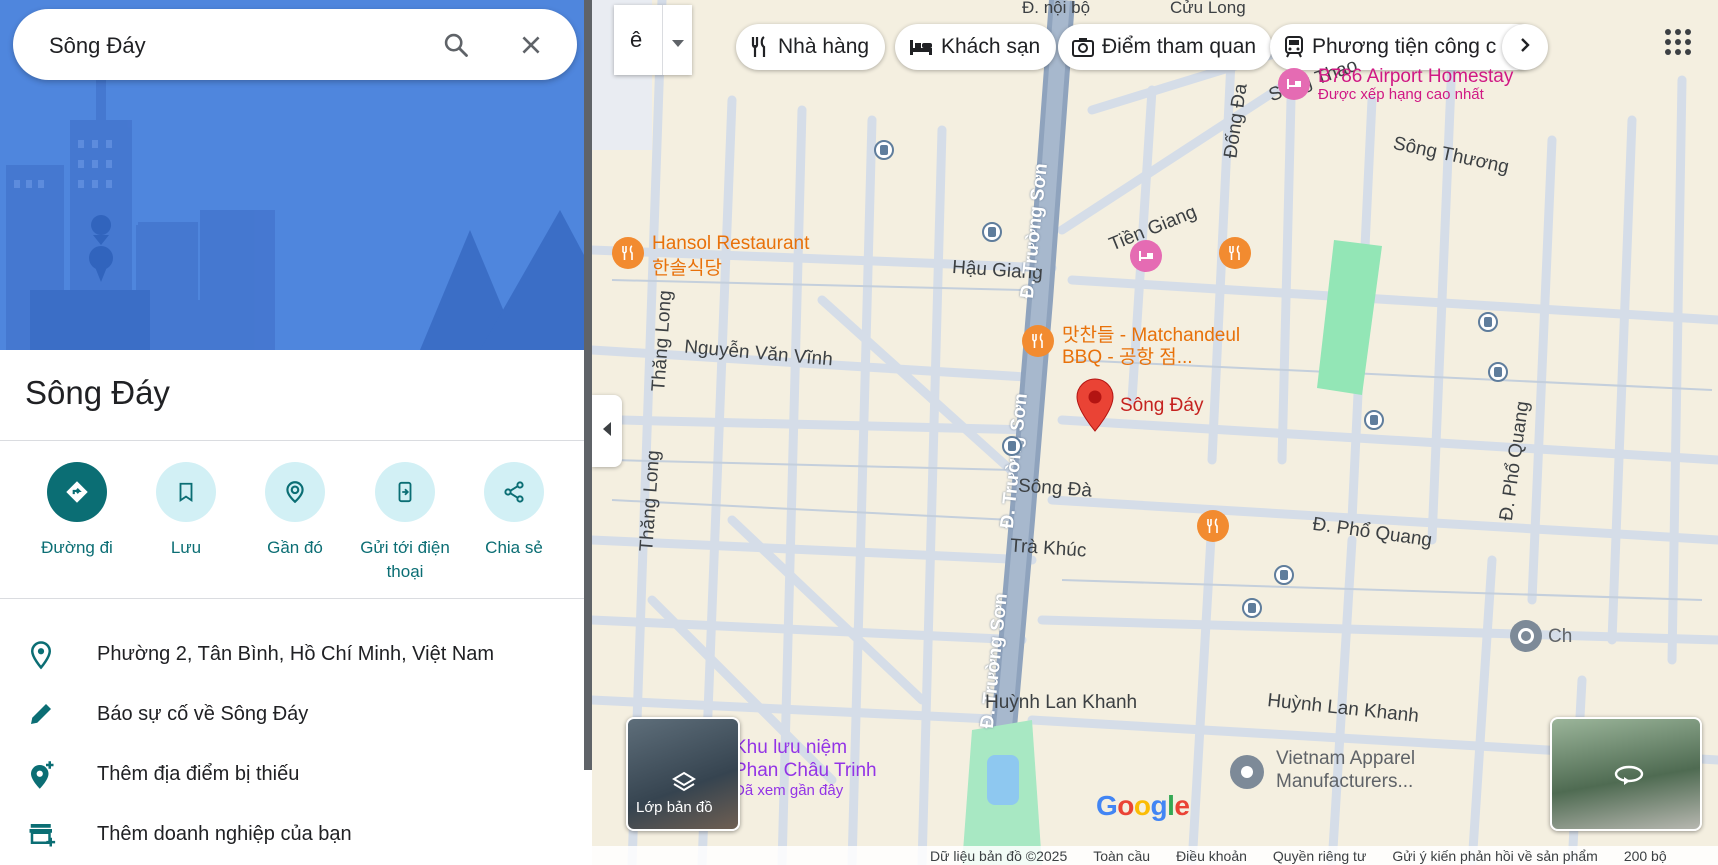 This screenshot has width=1718, height=865. I want to click on add-missing-place-row: Thêm địa điểm bị thiếu, so click(296, 774).